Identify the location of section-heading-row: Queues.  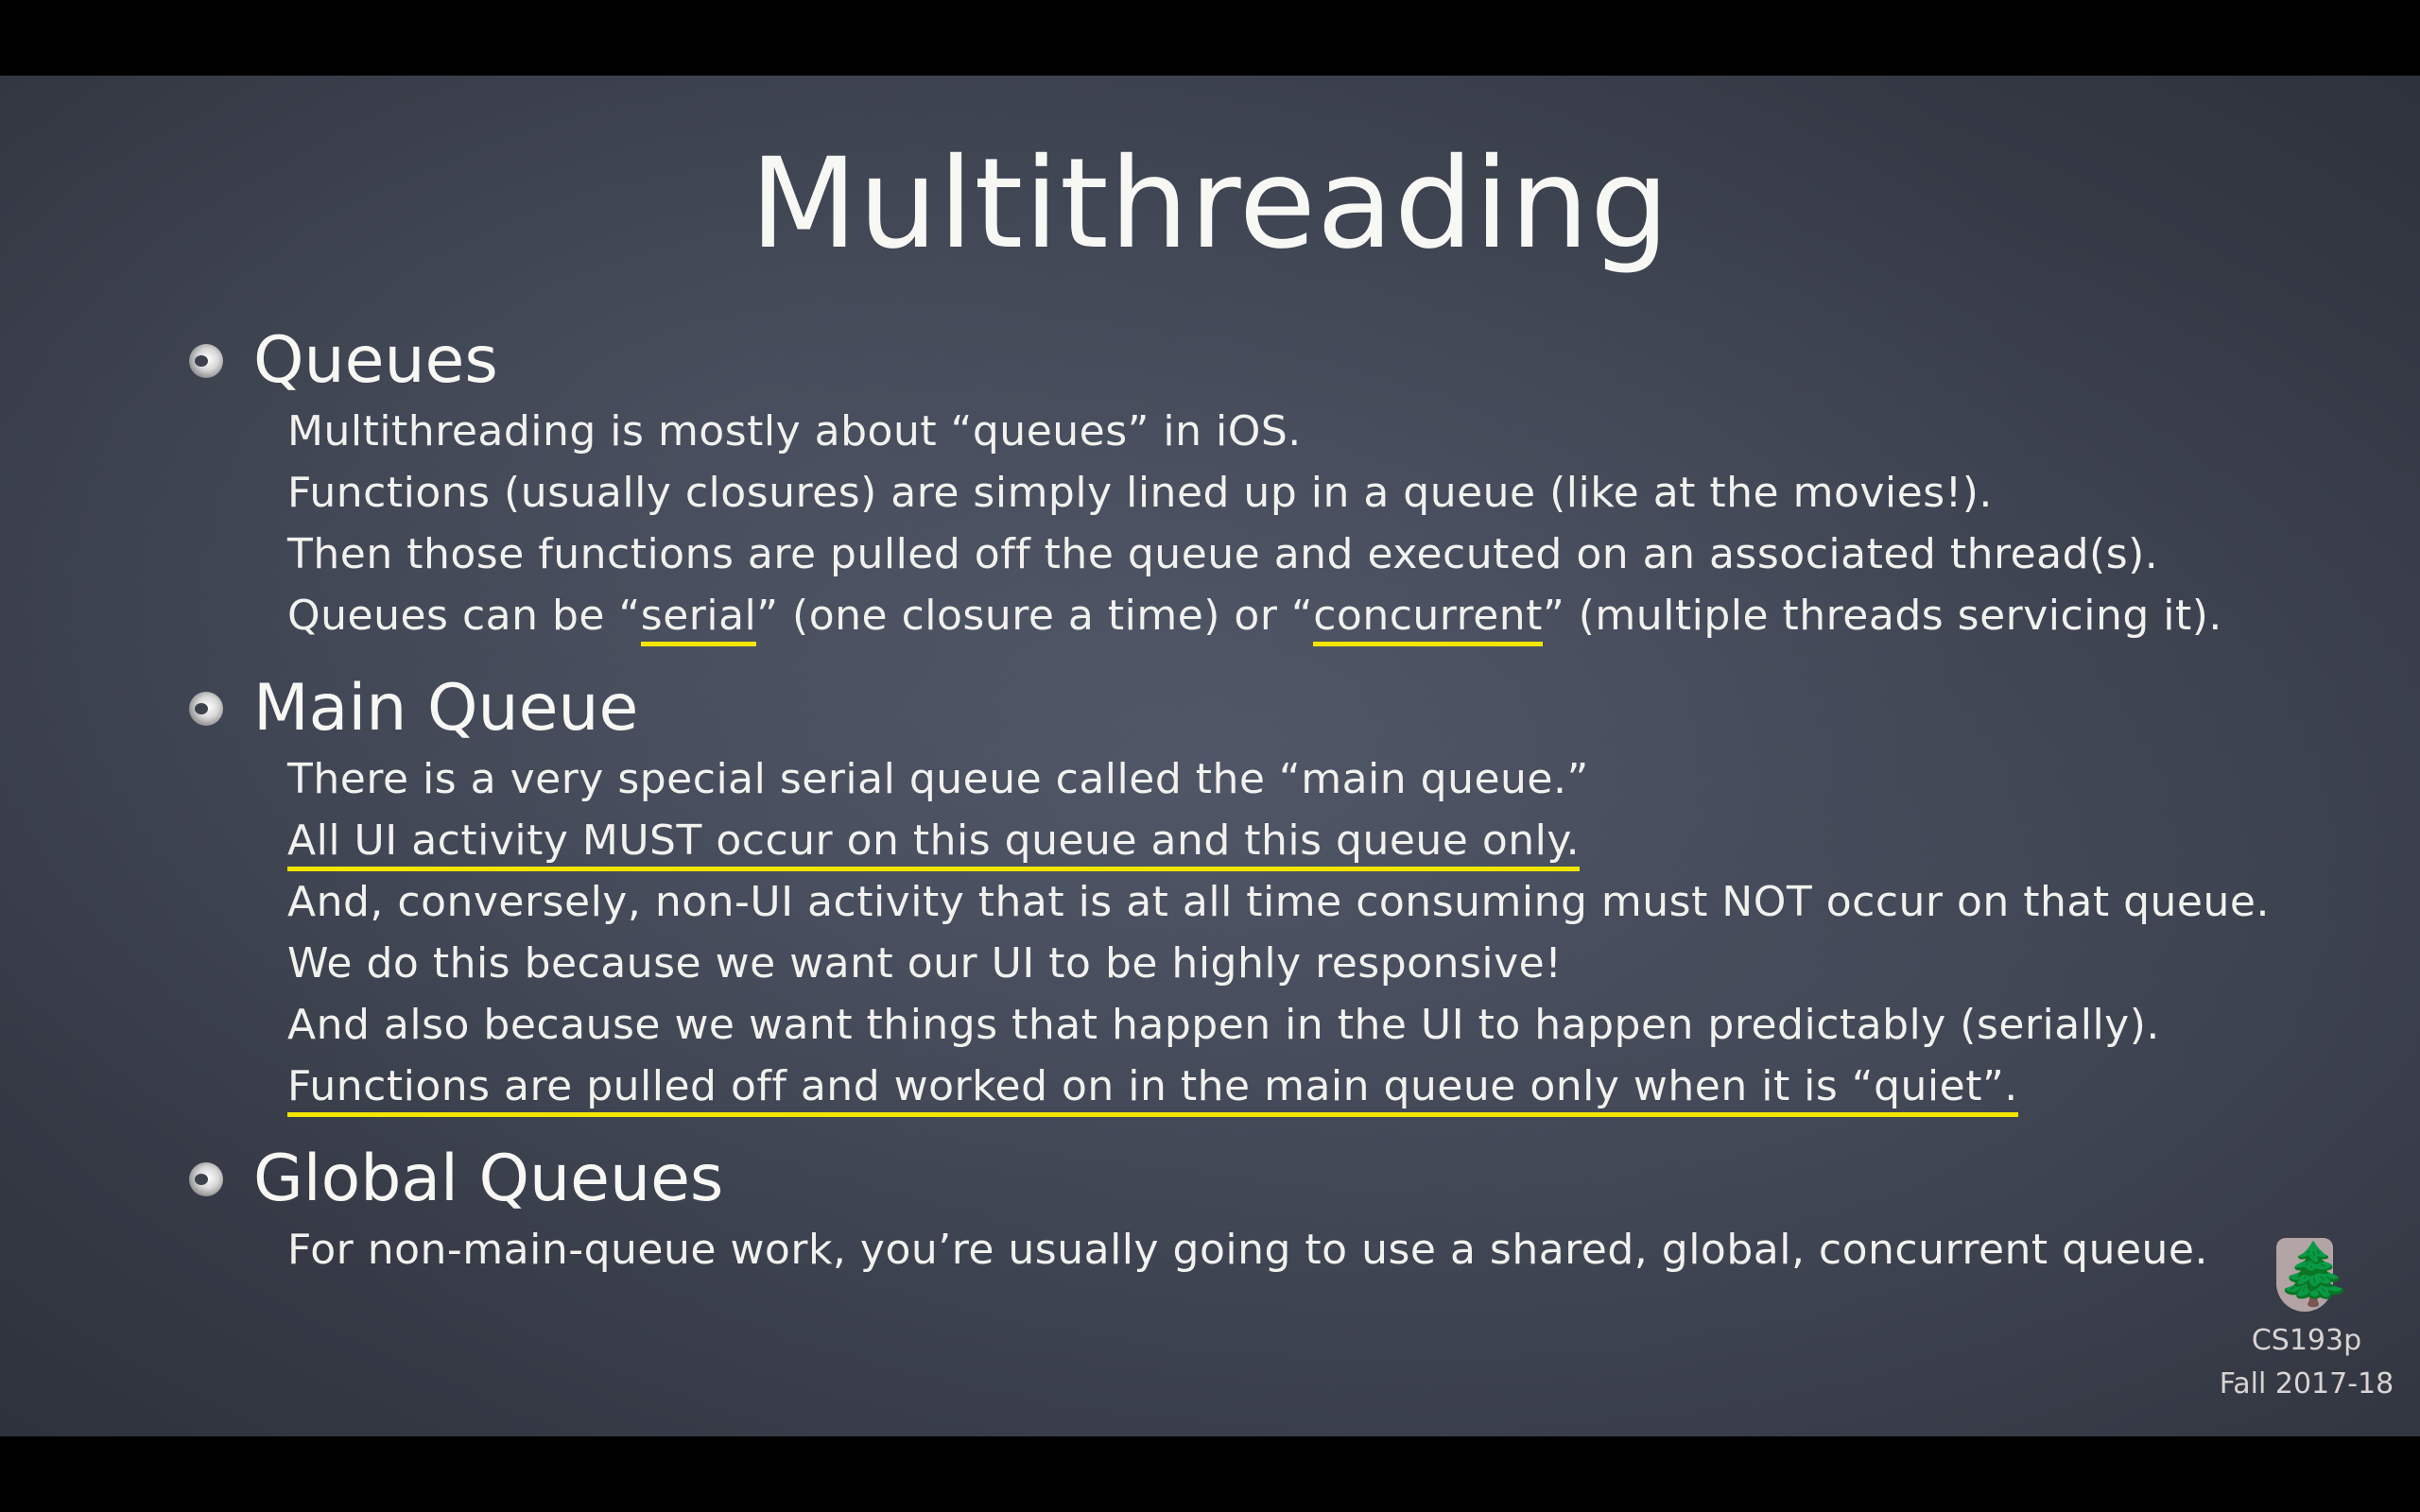
(1229, 361).